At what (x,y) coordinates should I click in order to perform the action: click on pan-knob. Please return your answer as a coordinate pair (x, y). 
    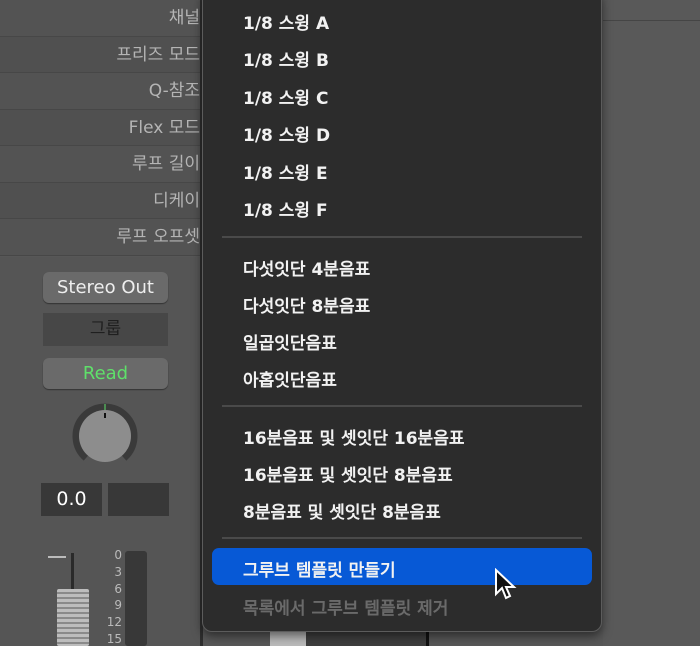
    Looking at the image, I should click on (105, 436).